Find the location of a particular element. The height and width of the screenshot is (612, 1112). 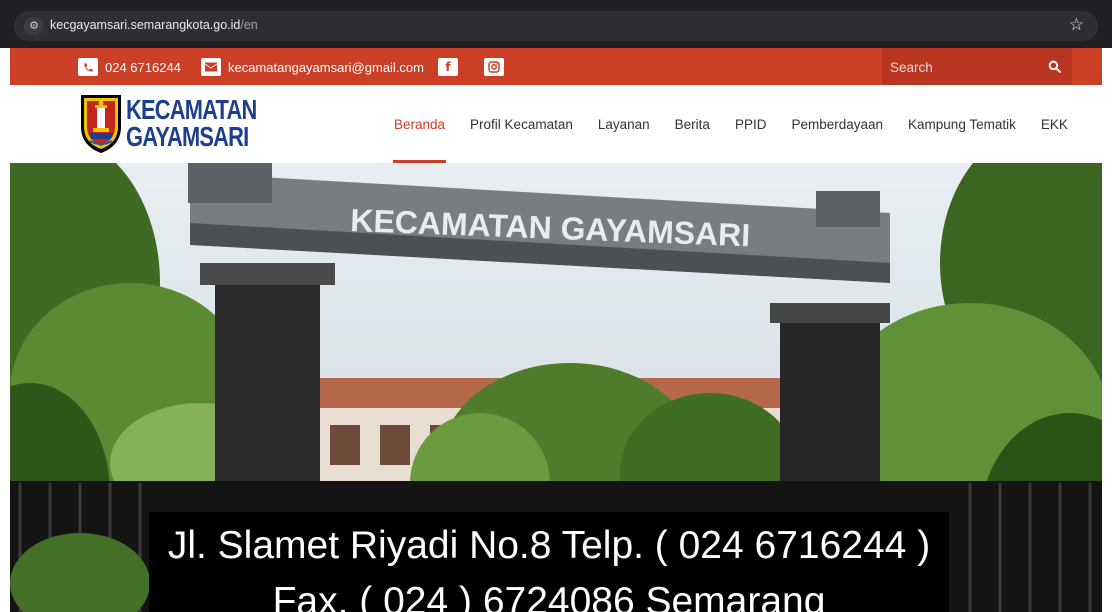

address-bar: ⚙ kecgayamsari.semarangkota.go.id/en ☆ is located at coordinates (556, 26).